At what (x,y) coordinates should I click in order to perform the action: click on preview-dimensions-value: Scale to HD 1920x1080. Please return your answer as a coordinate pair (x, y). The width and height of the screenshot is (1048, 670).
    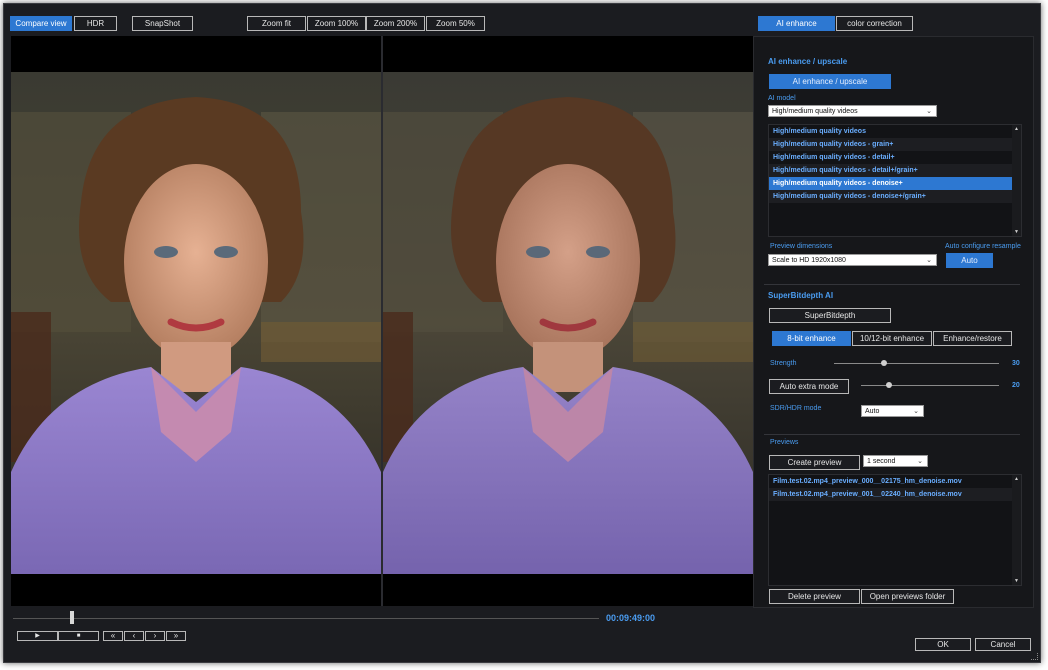
    Looking at the image, I should click on (809, 260).